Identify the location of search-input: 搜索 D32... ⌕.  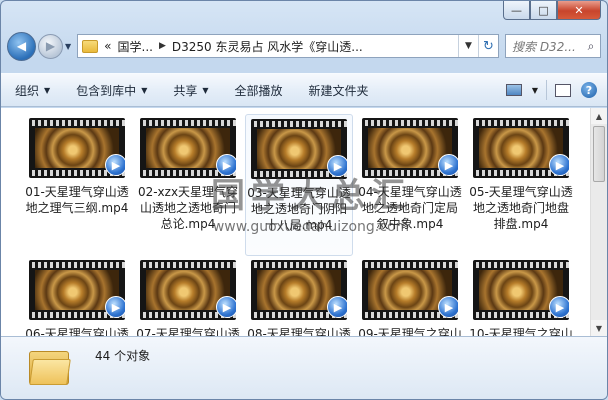
(553, 46).